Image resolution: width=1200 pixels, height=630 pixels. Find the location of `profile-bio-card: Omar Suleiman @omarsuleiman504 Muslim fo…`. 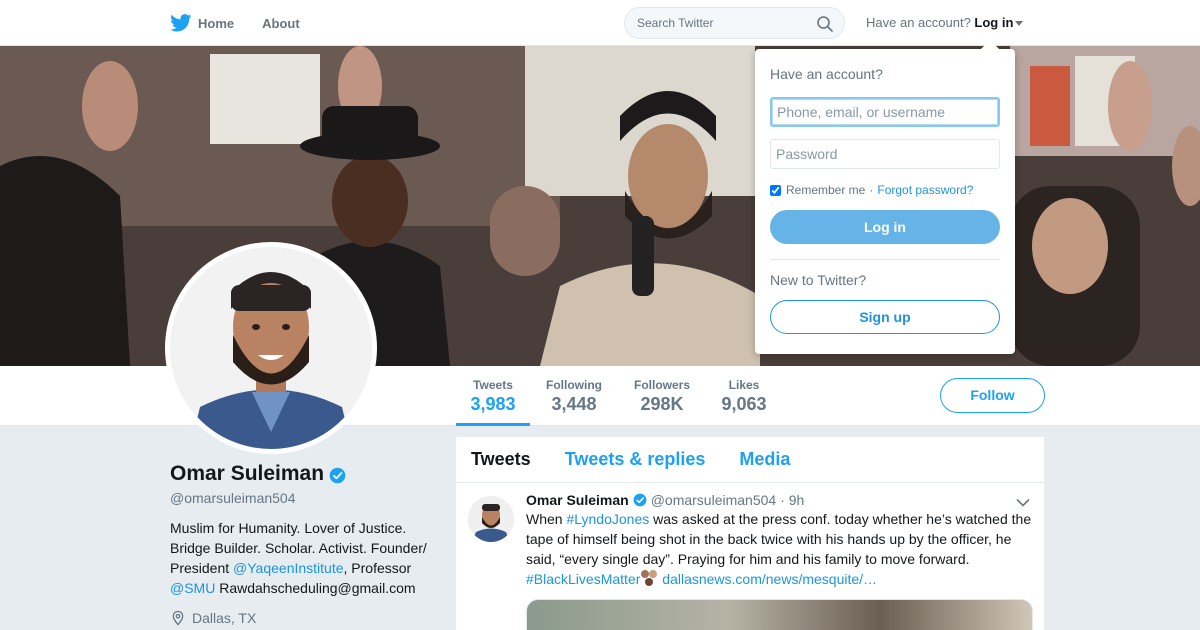

profile-bio-card: Omar Suleiman @omarsuleiman504 Muslim fo… is located at coordinates (305, 544).